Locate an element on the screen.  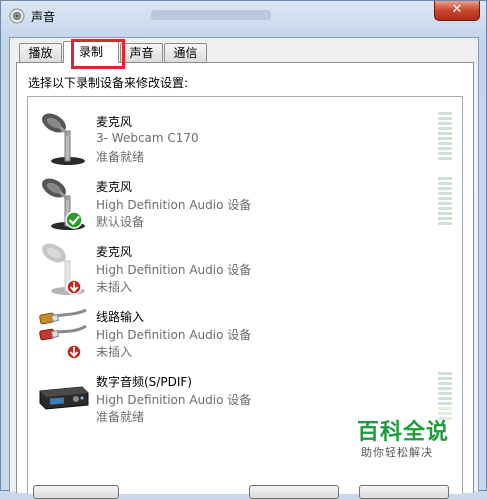
configure-button is located at coordinates (76, 492).